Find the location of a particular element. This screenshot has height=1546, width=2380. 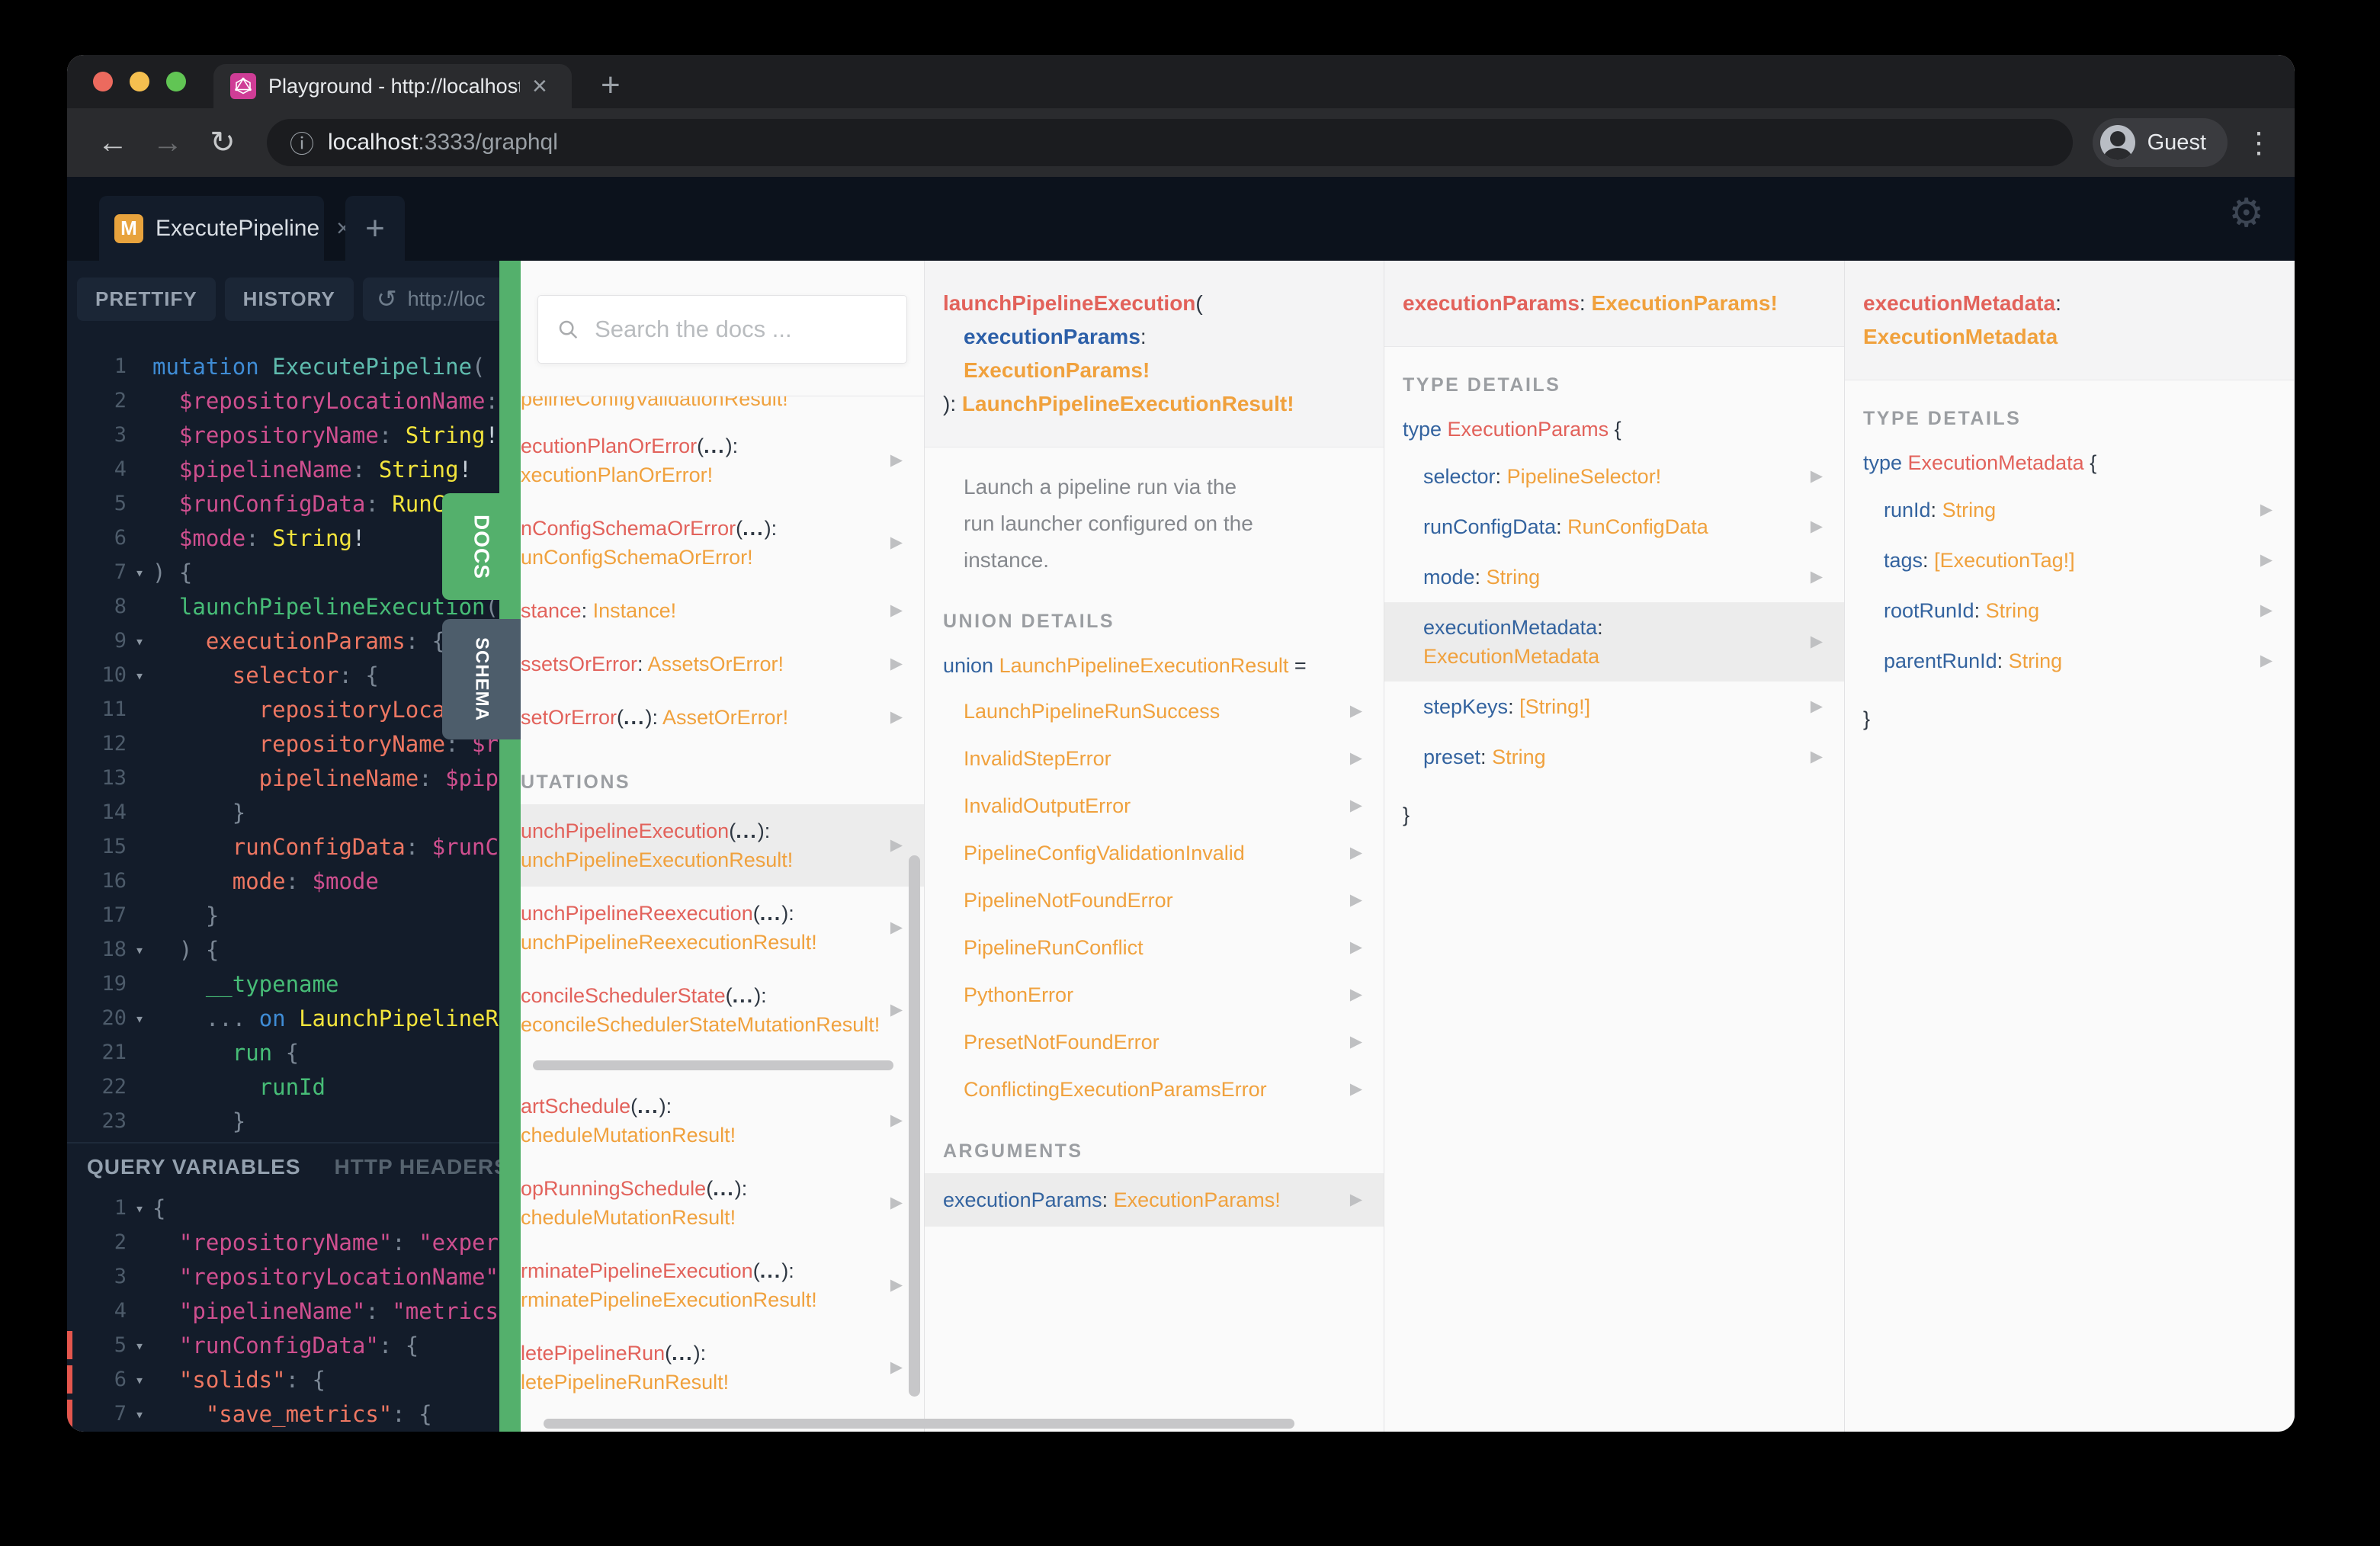

docs-item: unchPipelineExecution(...) is located at coordinates (722, 845).